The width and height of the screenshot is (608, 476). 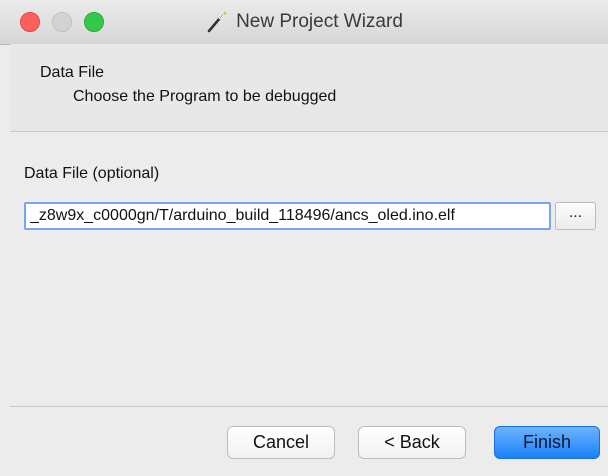 What do you see at coordinates (547, 442) in the screenshot?
I see `finish-button: Finish` at bounding box center [547, 442].